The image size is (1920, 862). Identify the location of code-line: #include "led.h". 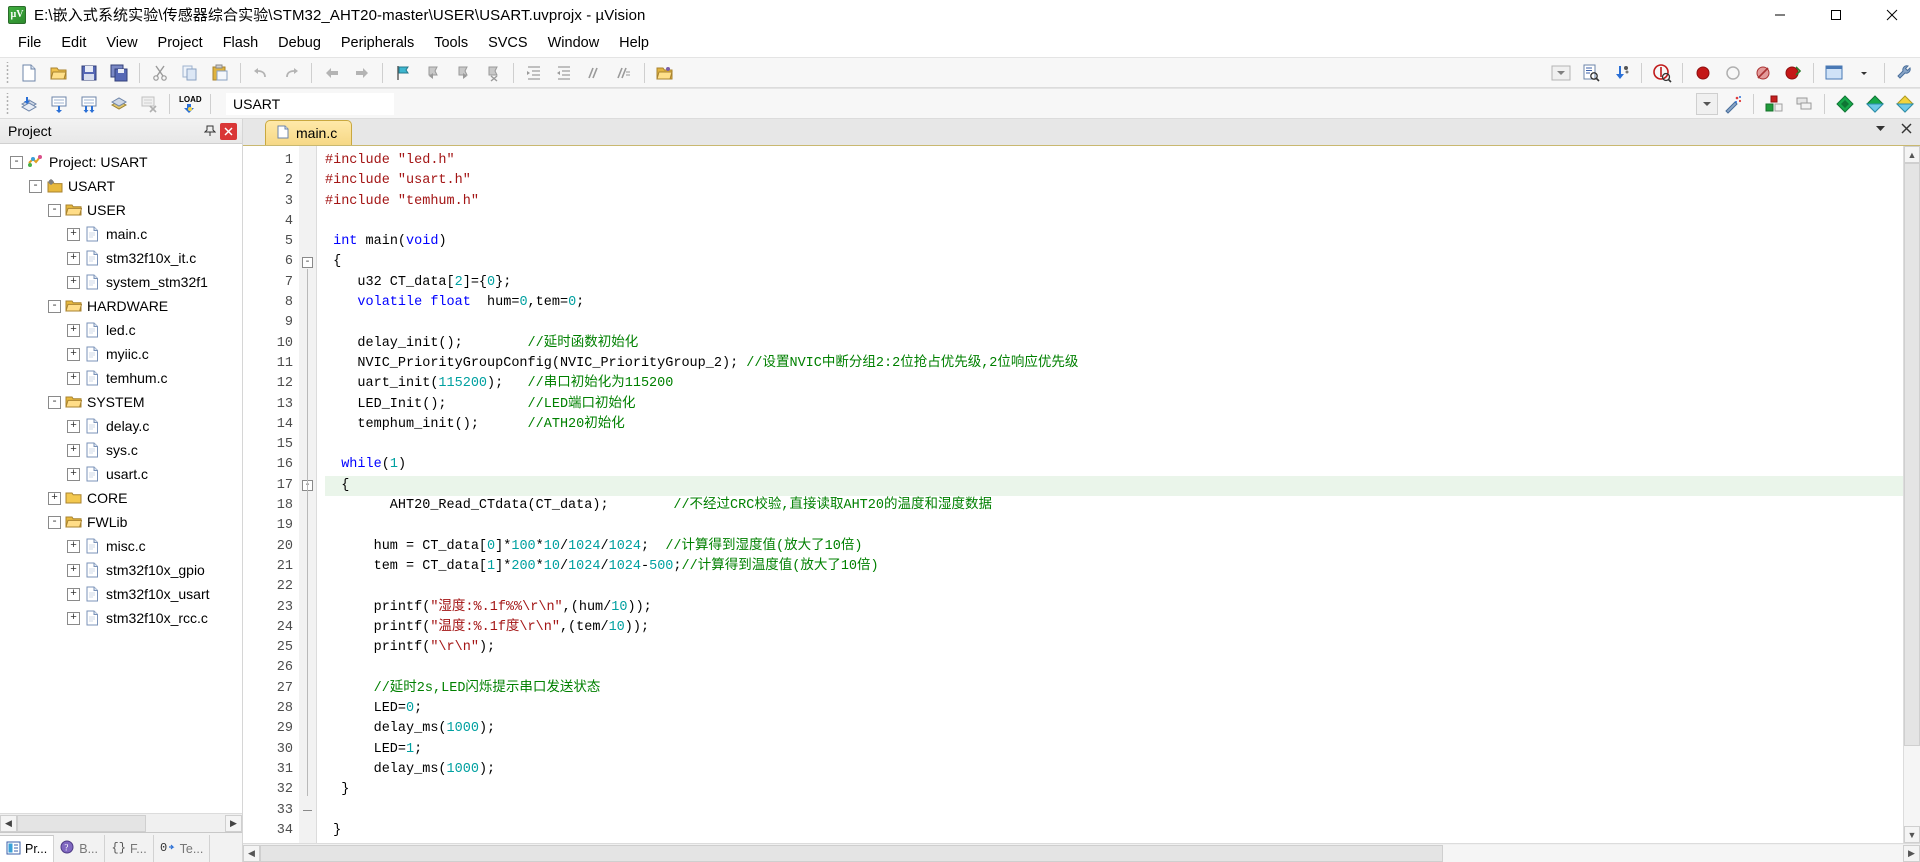
(1114, 161).